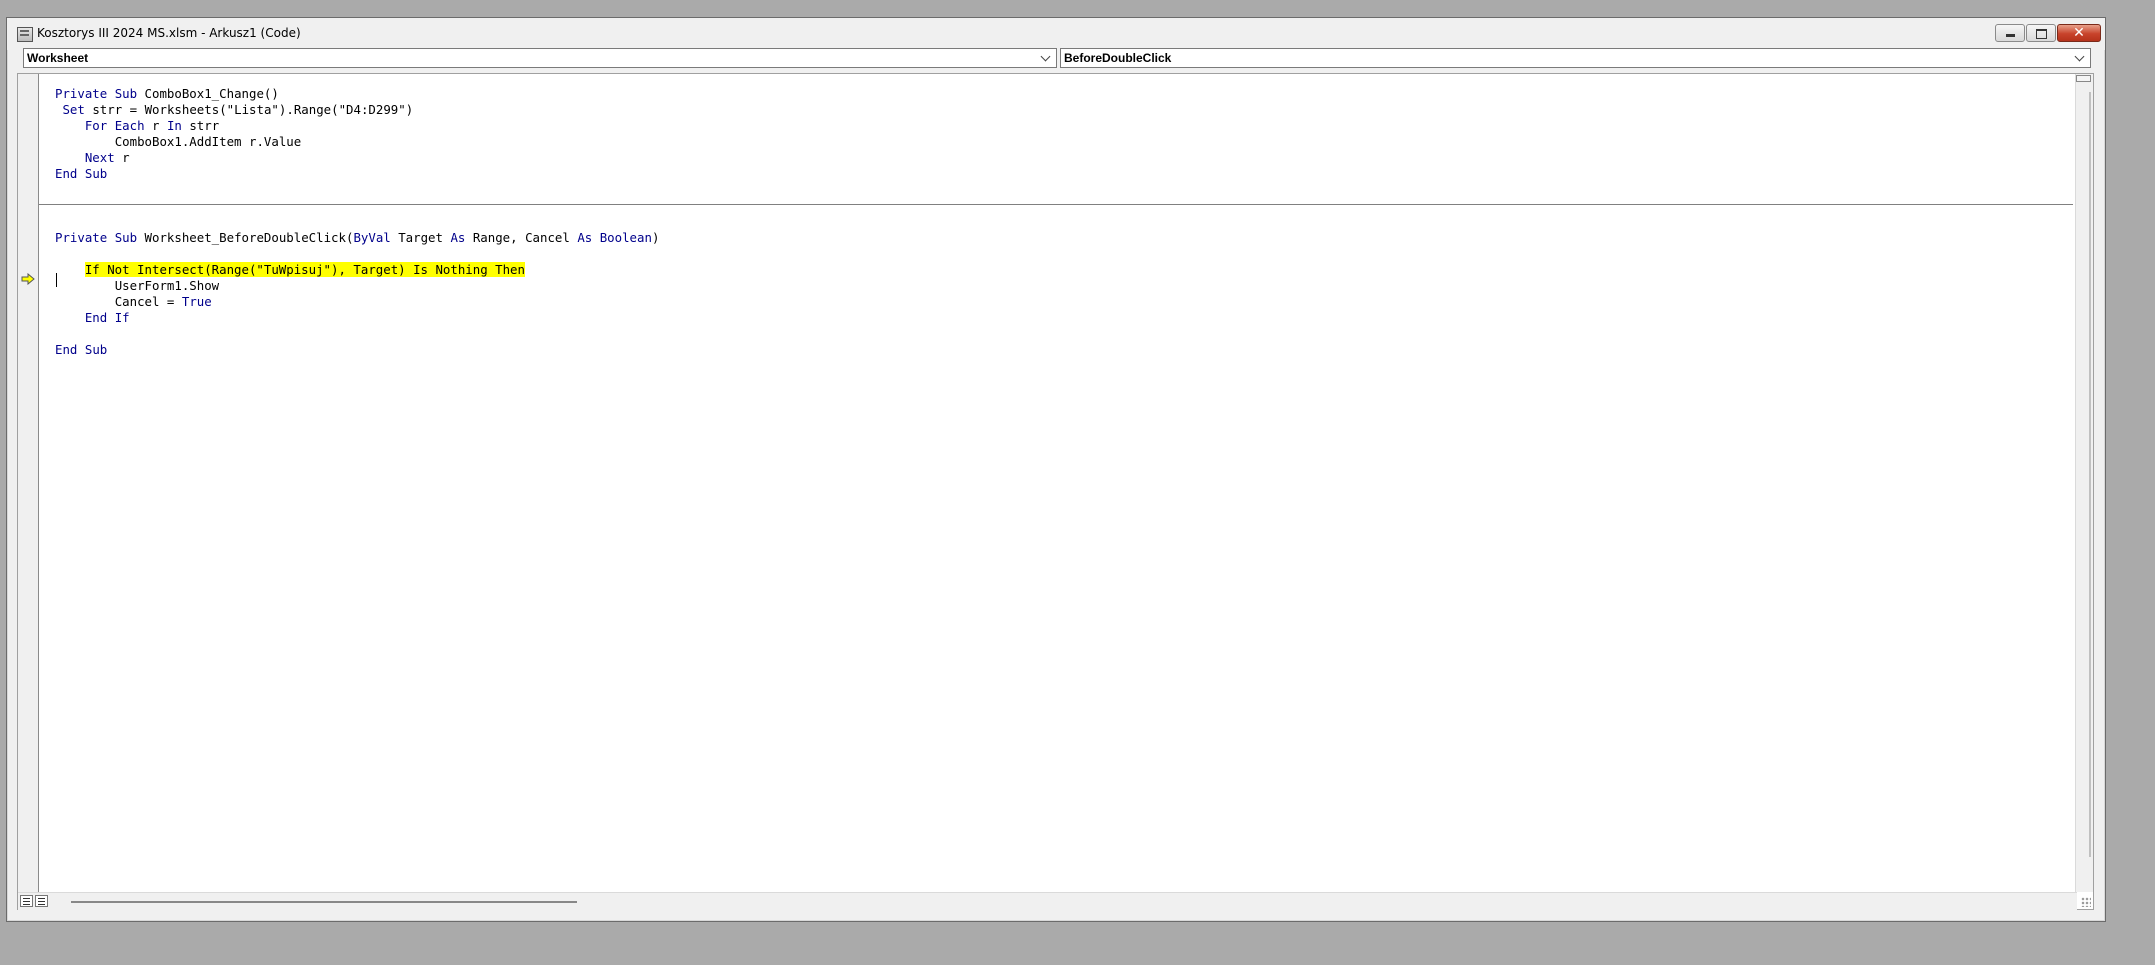 The image size is (2155, 965). Describe the element at coordinates (58, 58) in the screenshot. I see `object-dropdown-value: Worksheet` at that location.